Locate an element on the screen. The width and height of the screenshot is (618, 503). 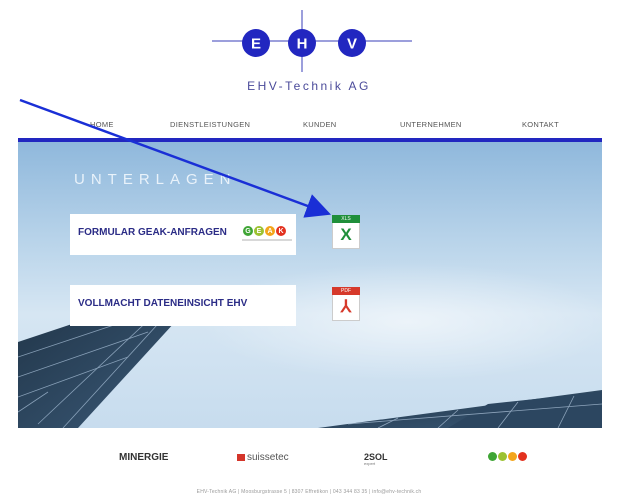
company-name: EHV-Technik AG is located at coordinates (309, 86).